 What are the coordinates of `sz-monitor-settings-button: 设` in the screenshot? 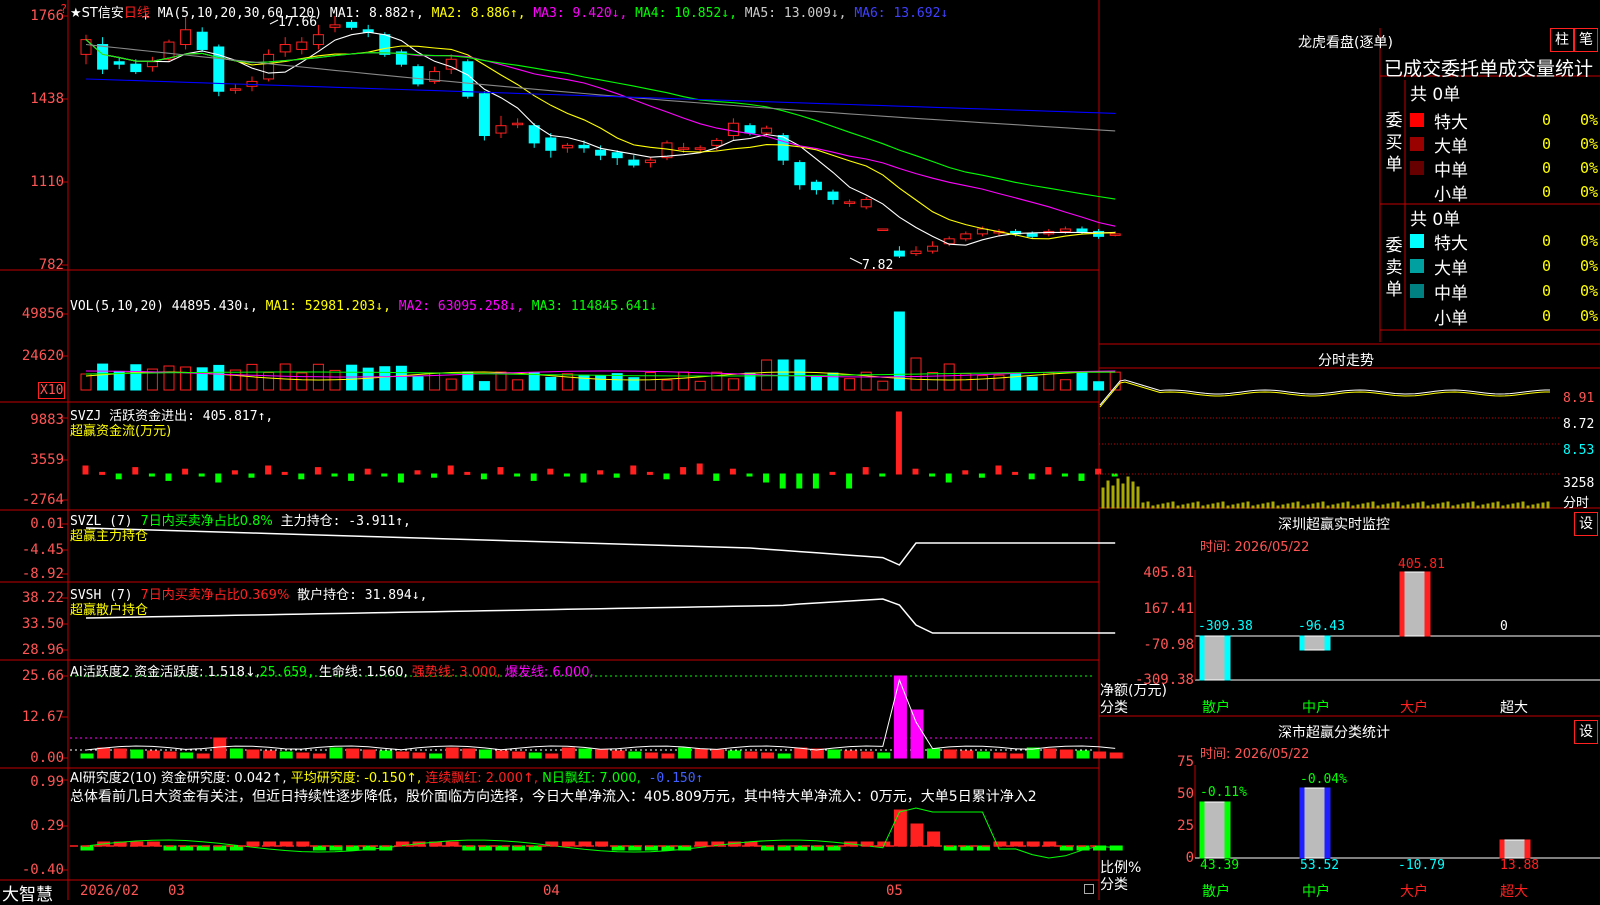 It's located at (1586, 524).